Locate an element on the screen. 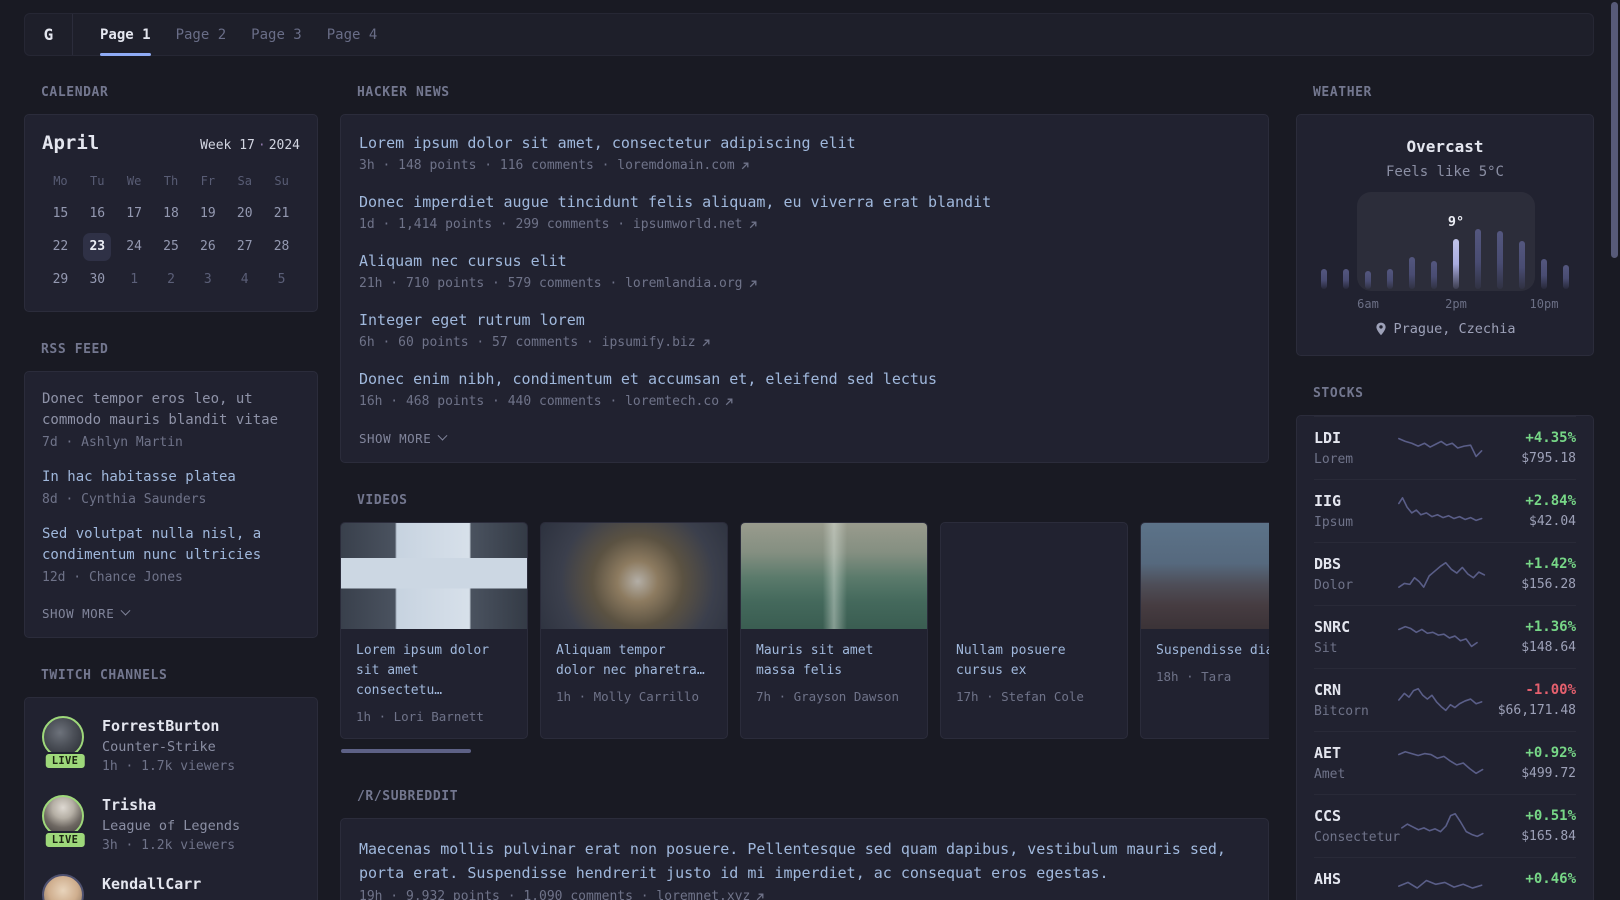 This screenshot has height=900, width=1620. videos-header: VIDEOS is located at coordinates (382, 500).